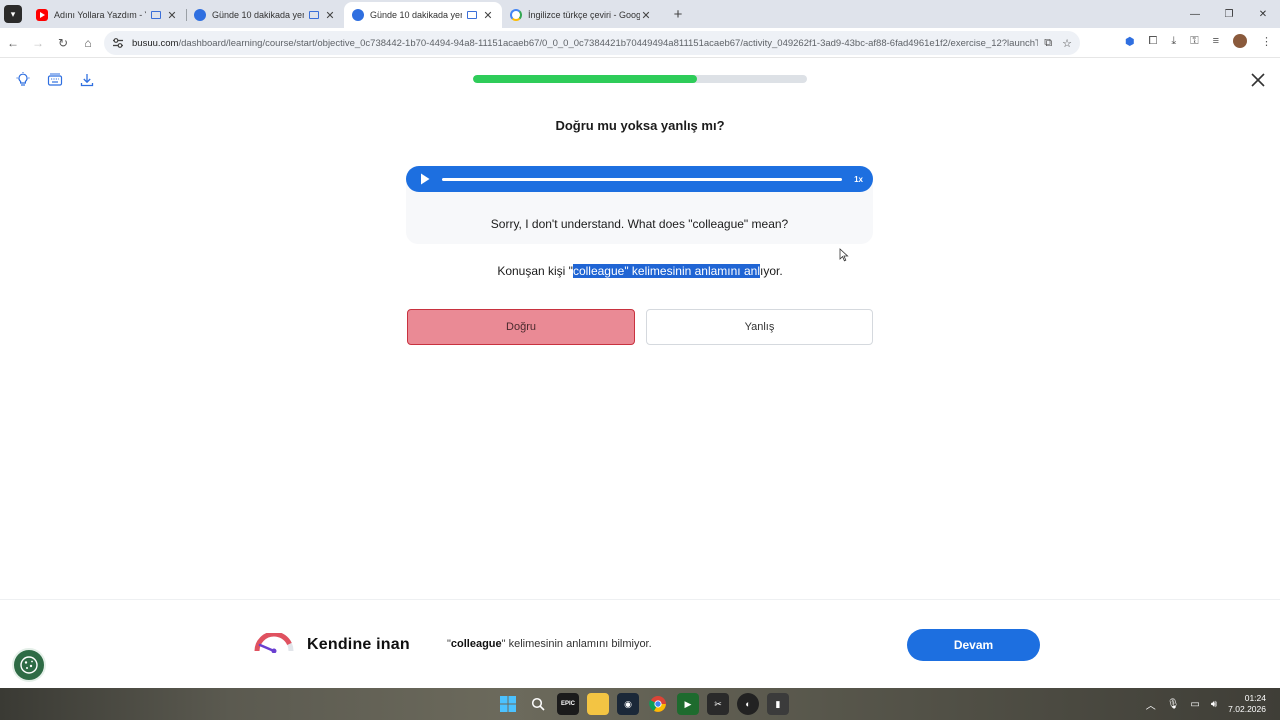 The height and width of the screenshot is (720, 1280). Describe the element at coordinates (678, 15) in the screenshot. I see `new-tab-button: +` at that location.